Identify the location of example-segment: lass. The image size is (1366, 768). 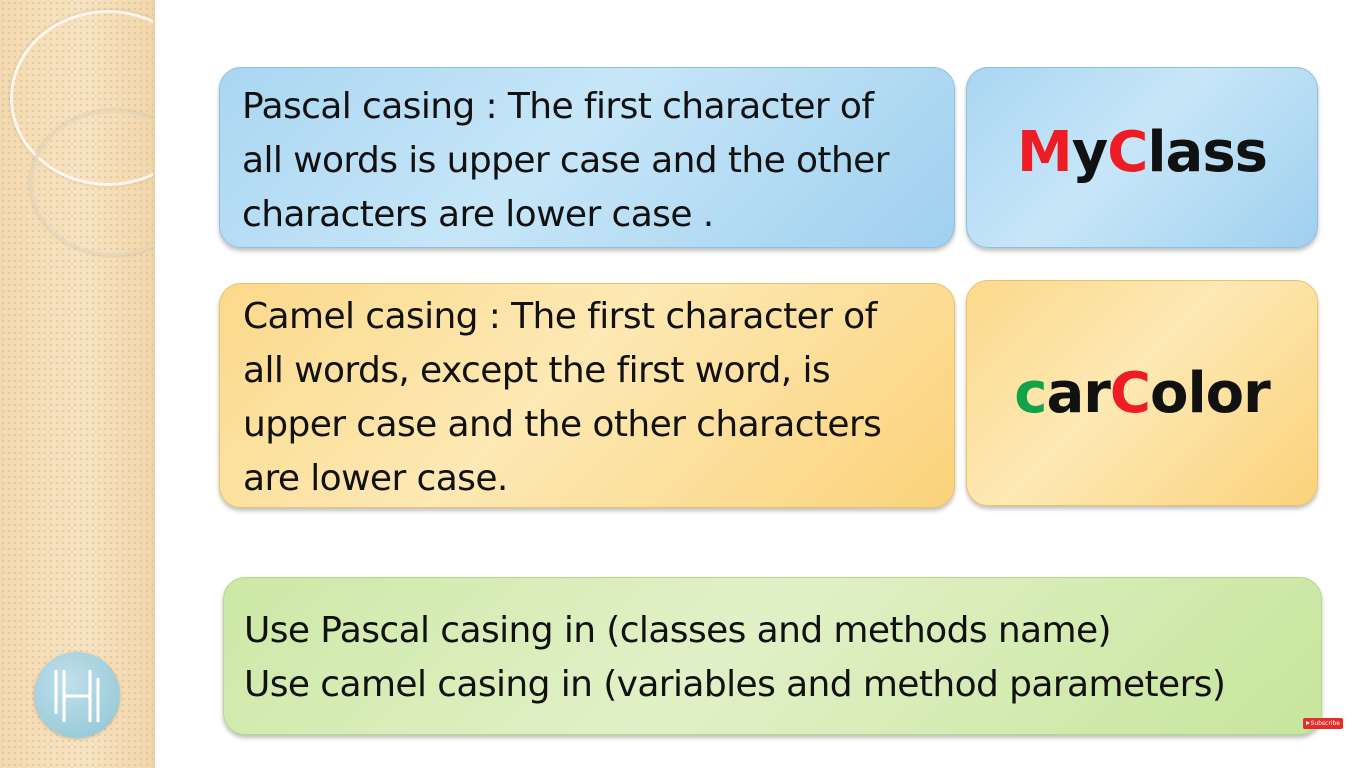
(1207, 152).